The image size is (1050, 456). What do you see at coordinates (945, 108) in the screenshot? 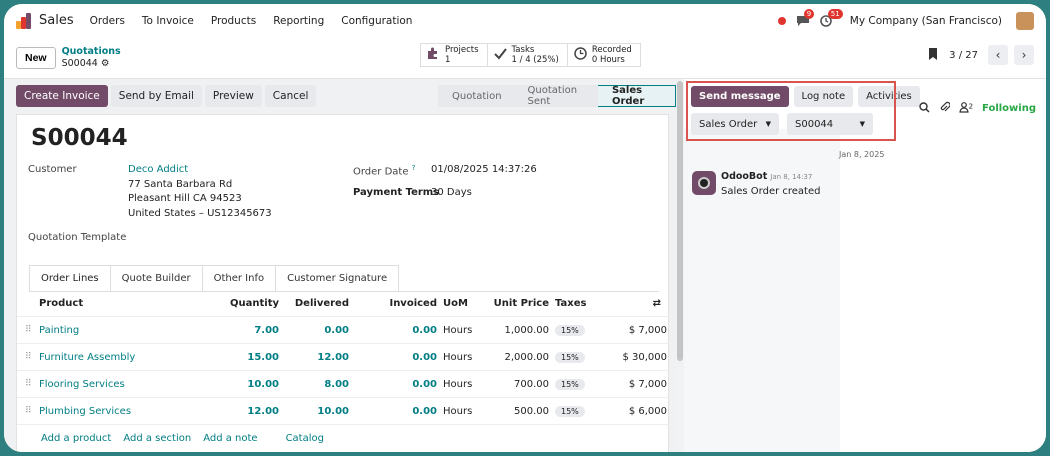
I see `attachment-icon` at bounding box center [945, 108].